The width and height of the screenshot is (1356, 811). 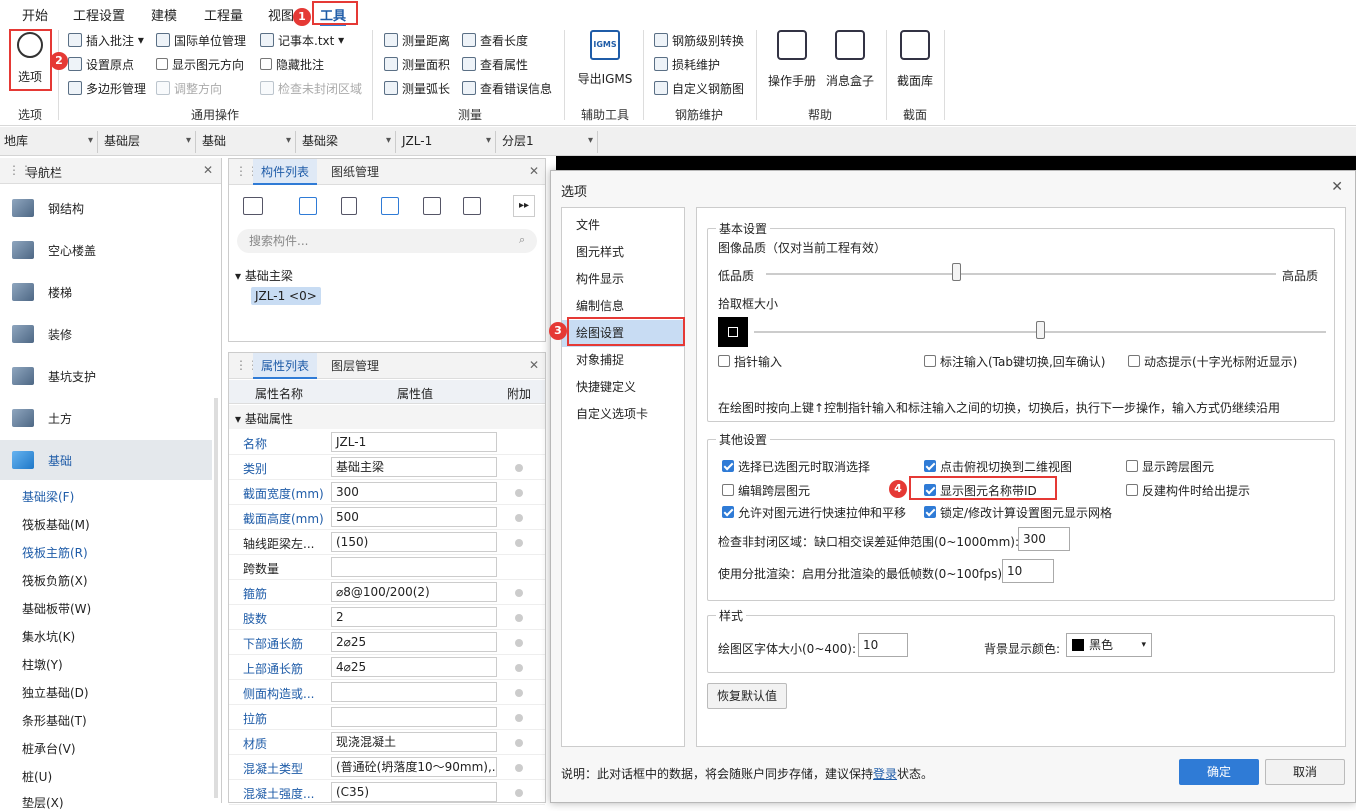 What do you see at coordinates (55, 552) in the screenshot?
I see `sub-item-raft-main-rebar: 筏板主筋(R)` at bounding box center [55, 552].